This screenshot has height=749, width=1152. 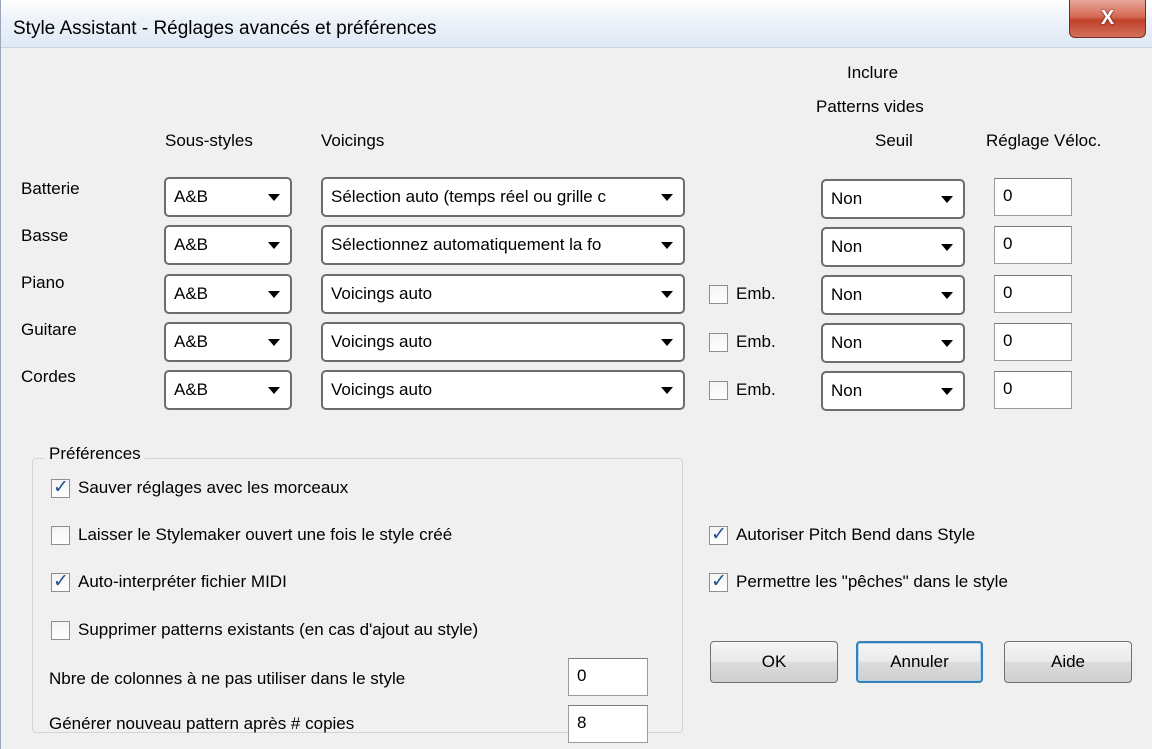 What do you see at coordinates (718, 534) in the screenshot?
I see `pitch-bend-checkbox` at bounding box center [718, 534].